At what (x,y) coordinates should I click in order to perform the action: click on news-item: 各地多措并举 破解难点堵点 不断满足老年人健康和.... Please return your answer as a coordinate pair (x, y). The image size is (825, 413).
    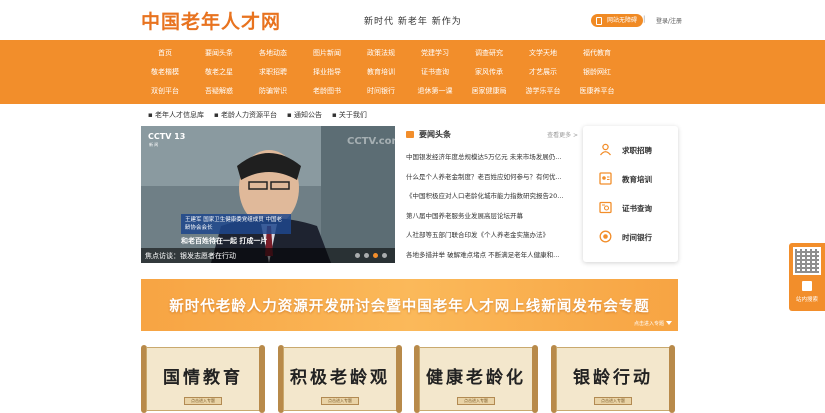
    Looking at the image, I should click on (492, 261).